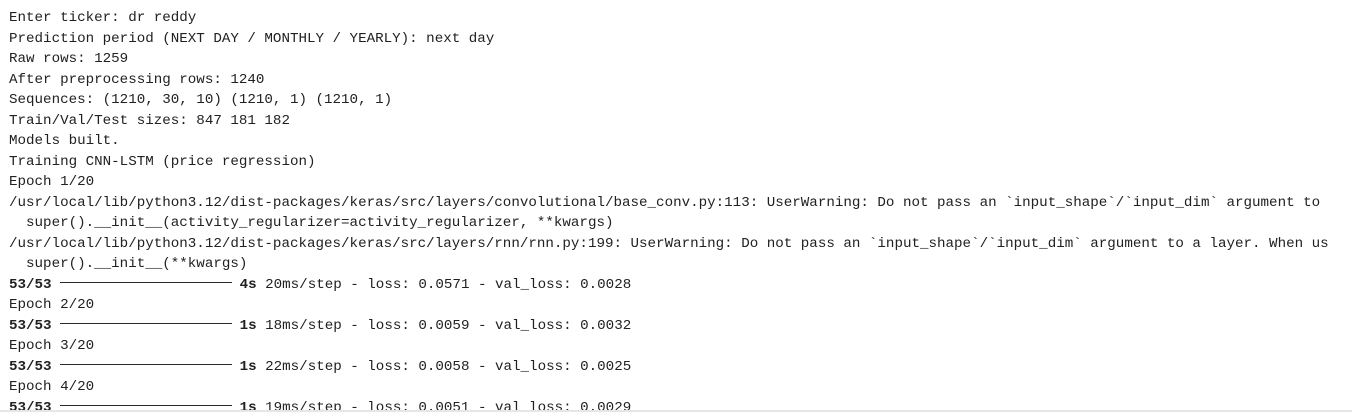 This screenshot has width=1352, height=418. I want to click on progress-time: 4s, so click(248, 284).